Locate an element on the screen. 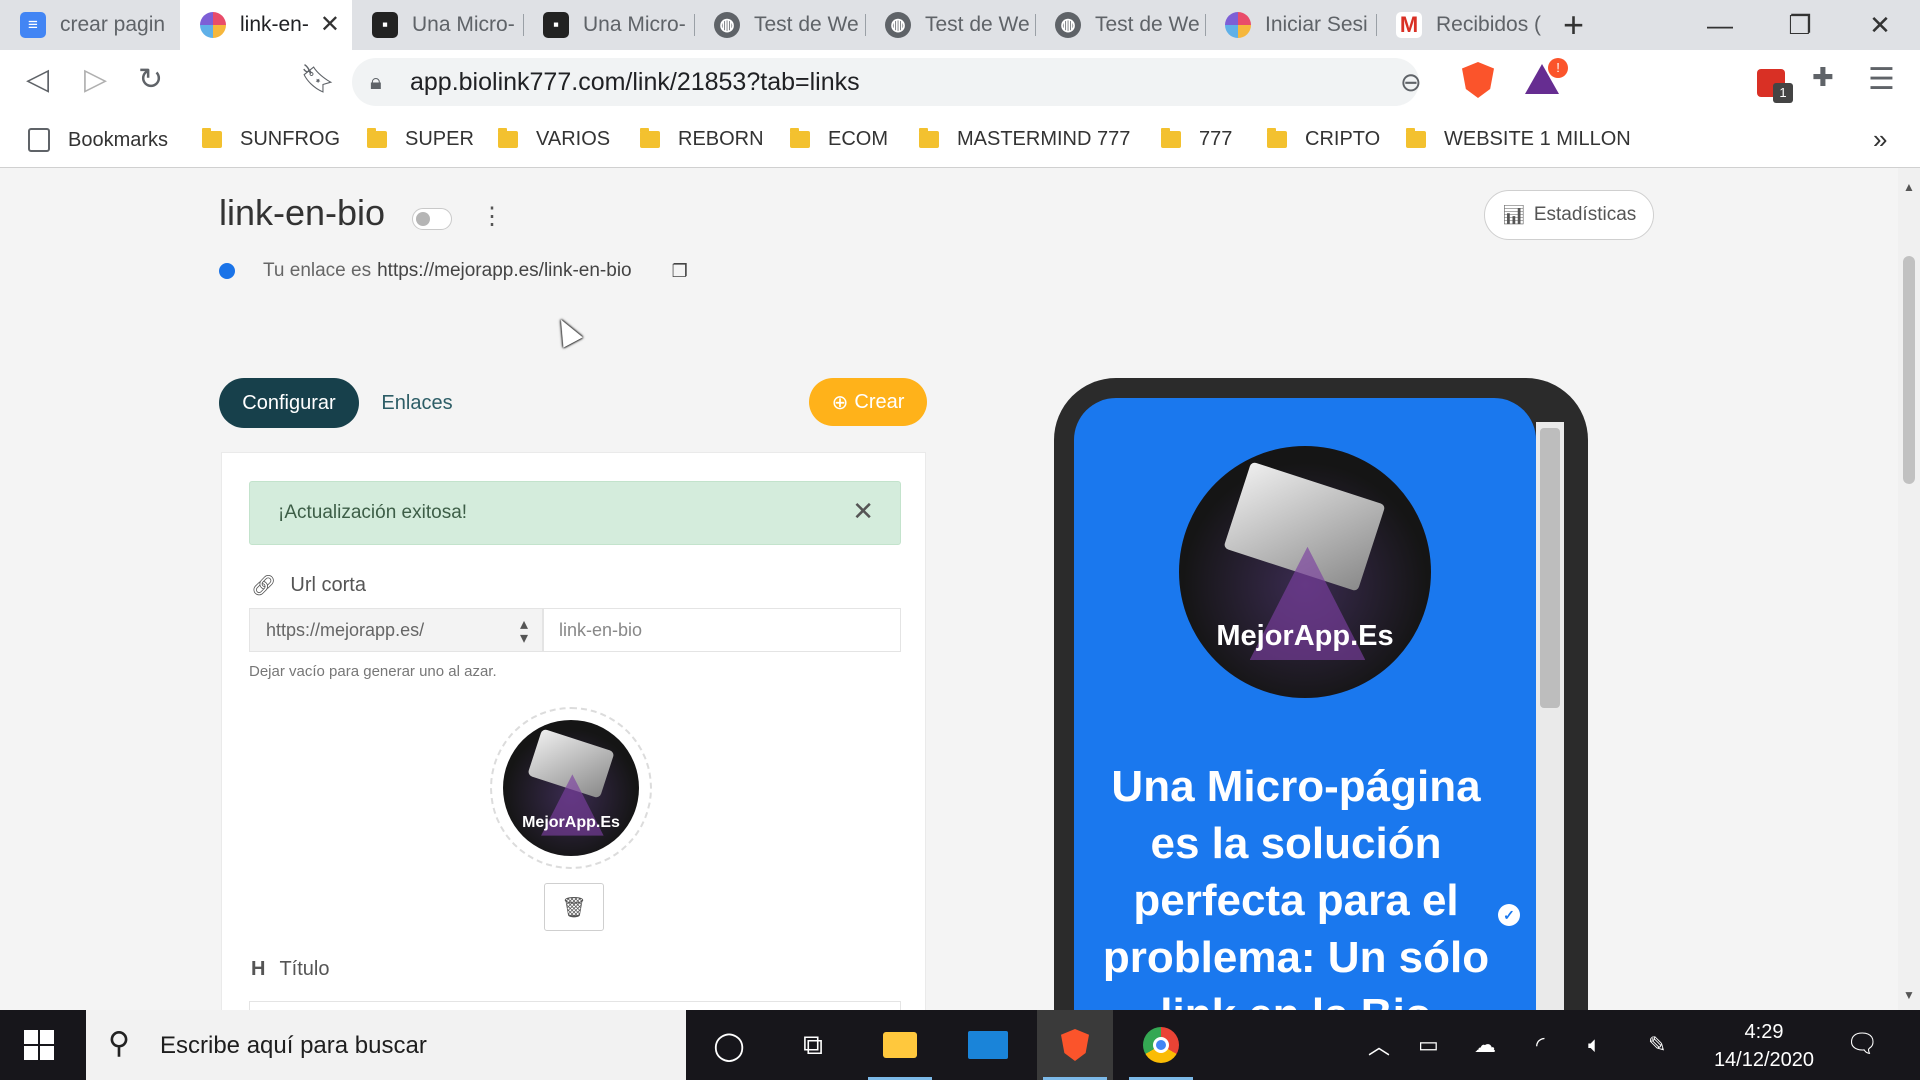 This screenshot has height=1080, width=1920. gmail-icon: M is located at coordinates (1409, 25).